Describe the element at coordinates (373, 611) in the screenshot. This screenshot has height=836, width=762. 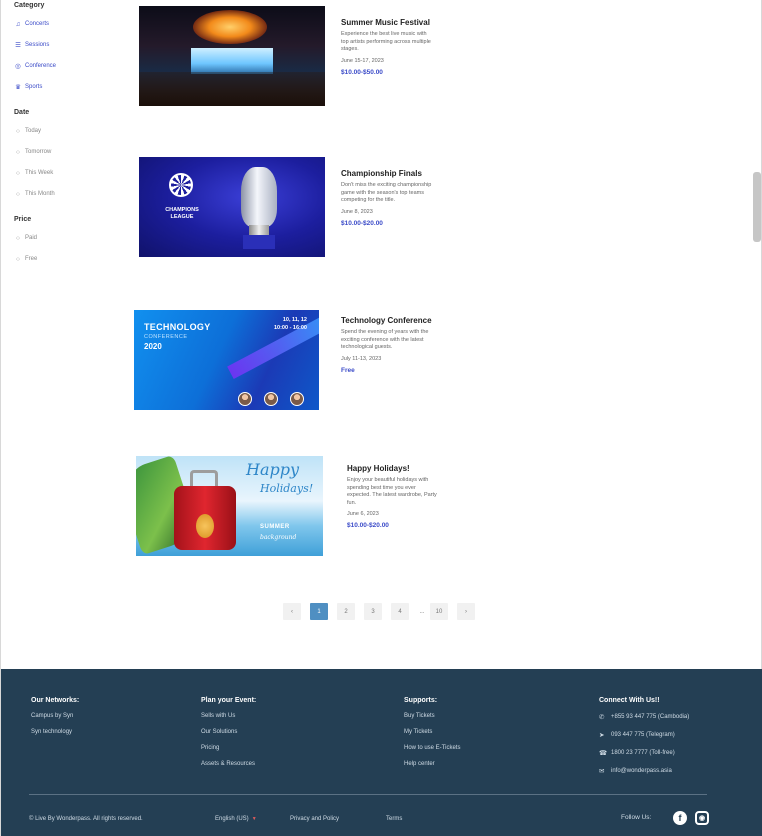
I see `pagination-page-3: 3` at that location.